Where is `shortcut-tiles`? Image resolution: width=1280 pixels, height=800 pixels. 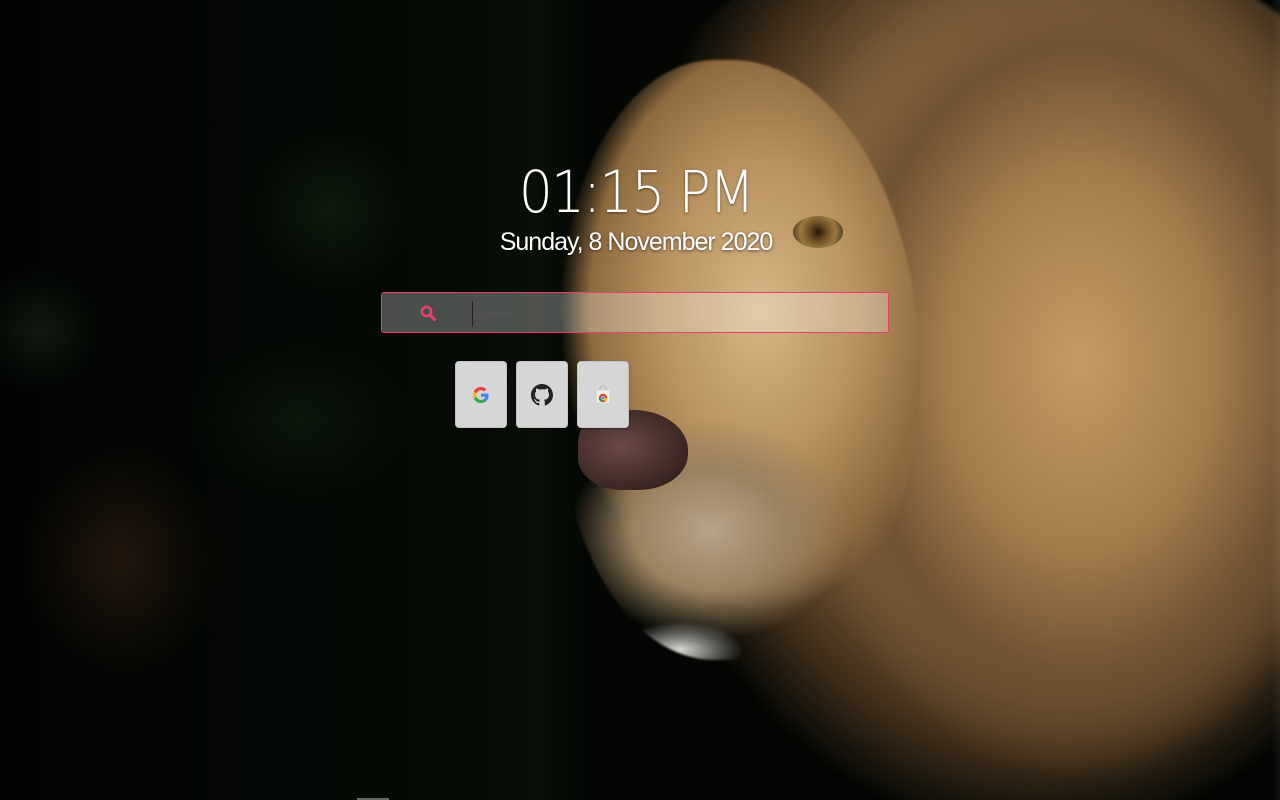 shortcut-tiles is located at coordinates (542, 394).